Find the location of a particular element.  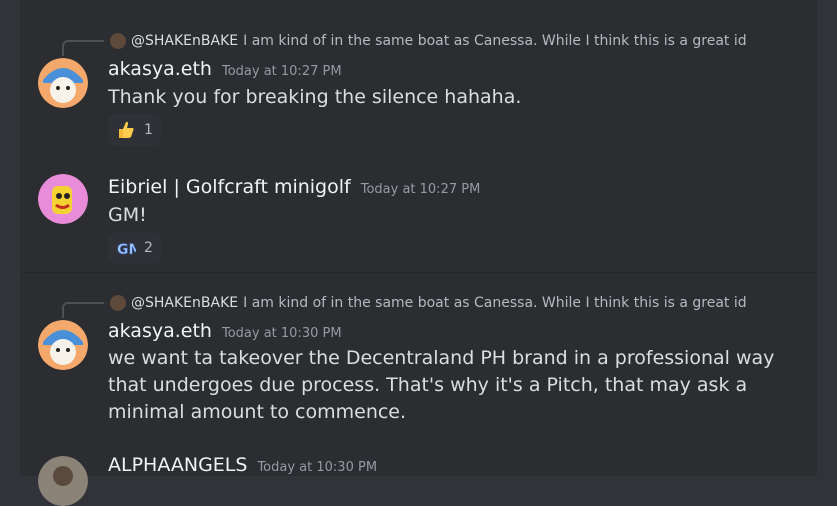

reaction-thumbs-up: 1 is located at coordinates (134, 130).